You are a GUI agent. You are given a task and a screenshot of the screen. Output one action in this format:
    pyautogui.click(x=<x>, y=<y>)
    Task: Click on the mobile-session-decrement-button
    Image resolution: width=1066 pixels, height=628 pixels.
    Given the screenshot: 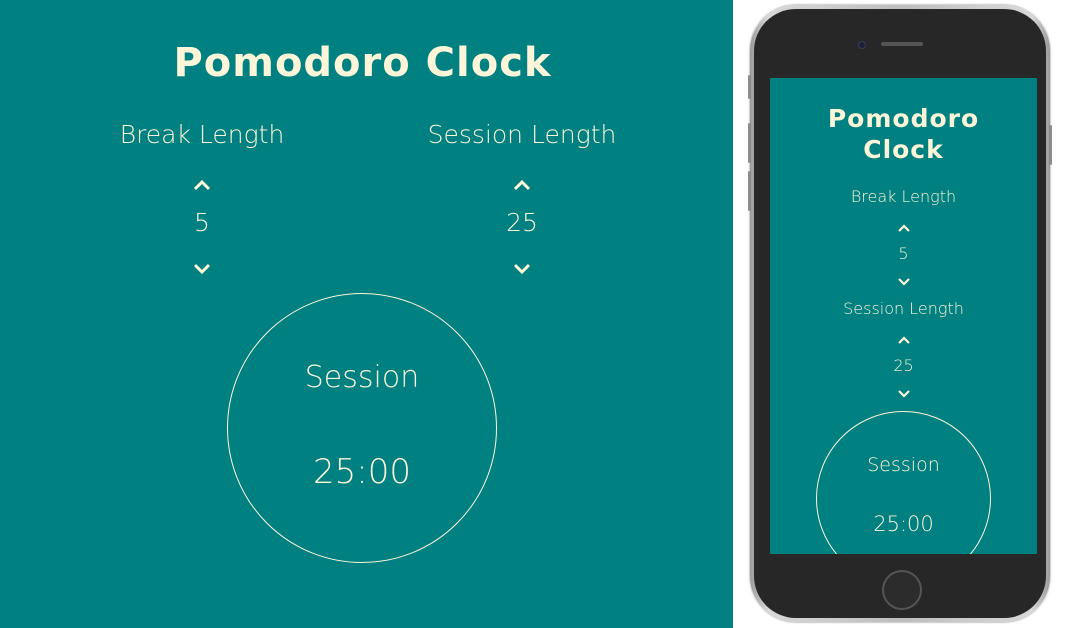 What is the action you would take?
    pyautogui.click(x=904, y=394)
    